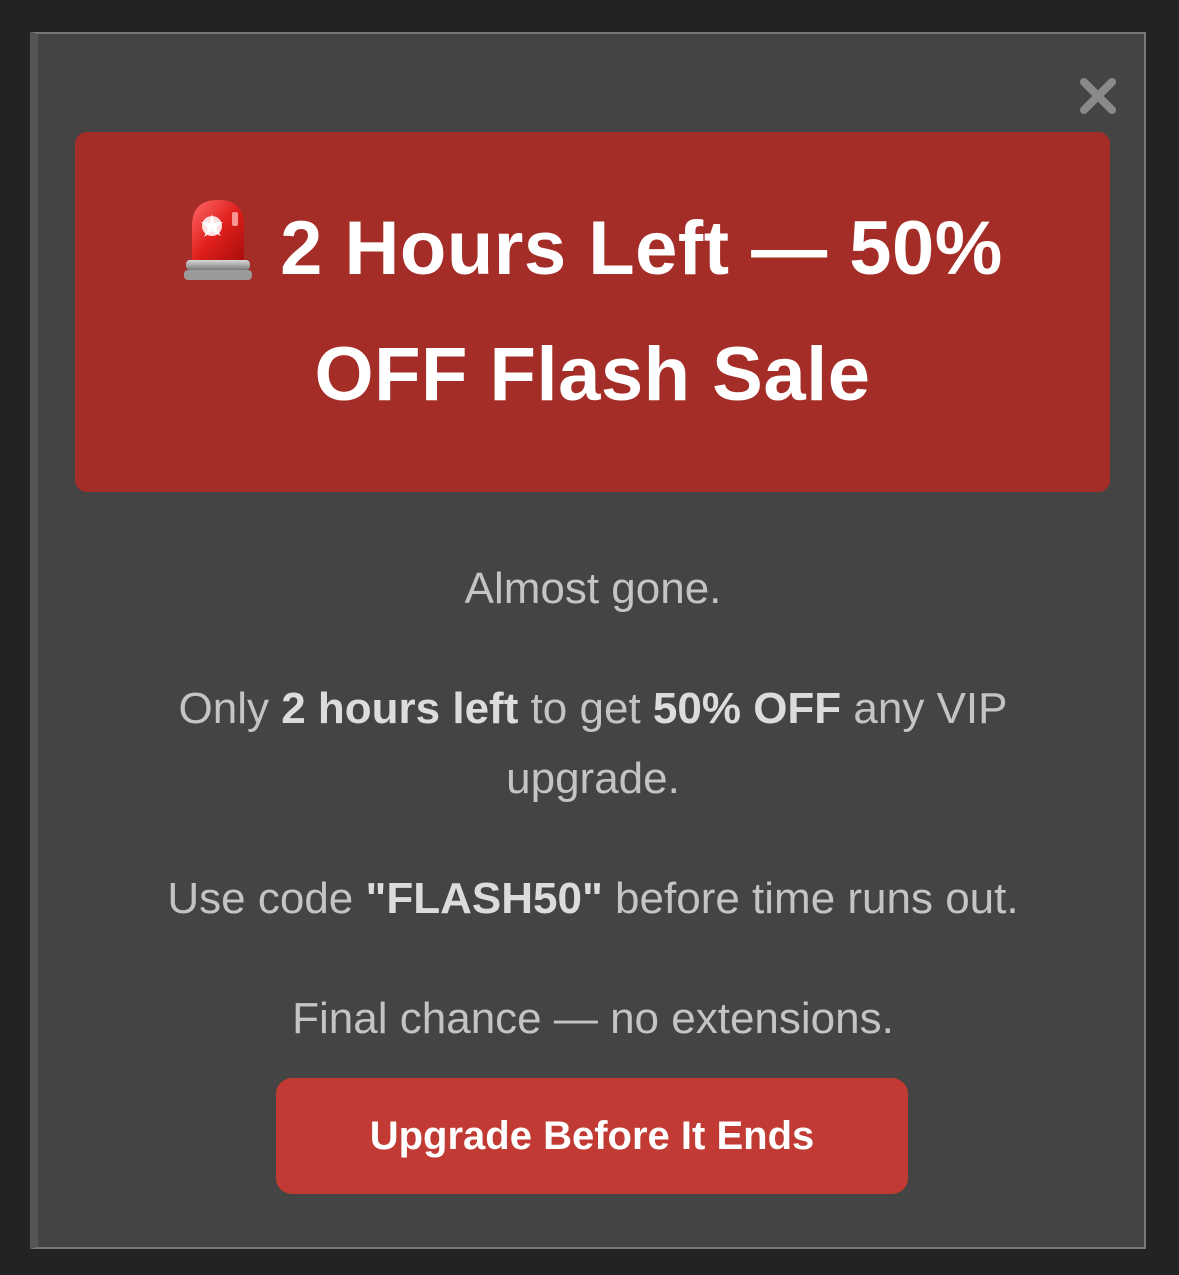 The height and width of the screenshot is (1275, 1179). I want to click on offer-text-1: Only, so click(230, 708).